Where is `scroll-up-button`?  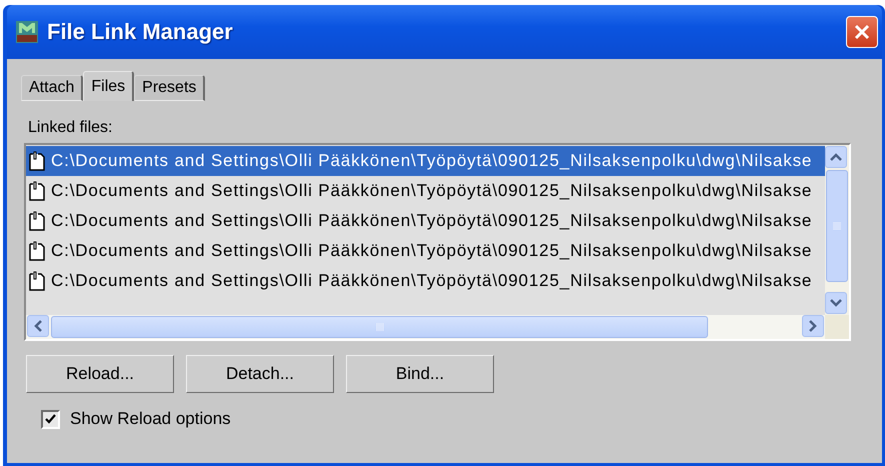 scroll-up-button is located at coordinates (836, 157).